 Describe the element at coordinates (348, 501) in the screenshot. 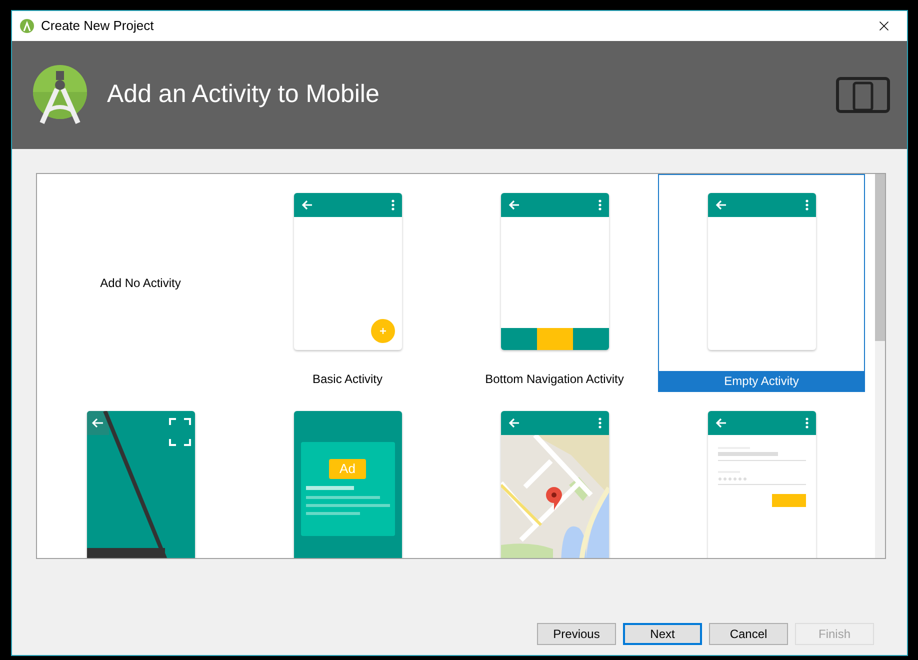

I see `text-lines-icon` at that location.